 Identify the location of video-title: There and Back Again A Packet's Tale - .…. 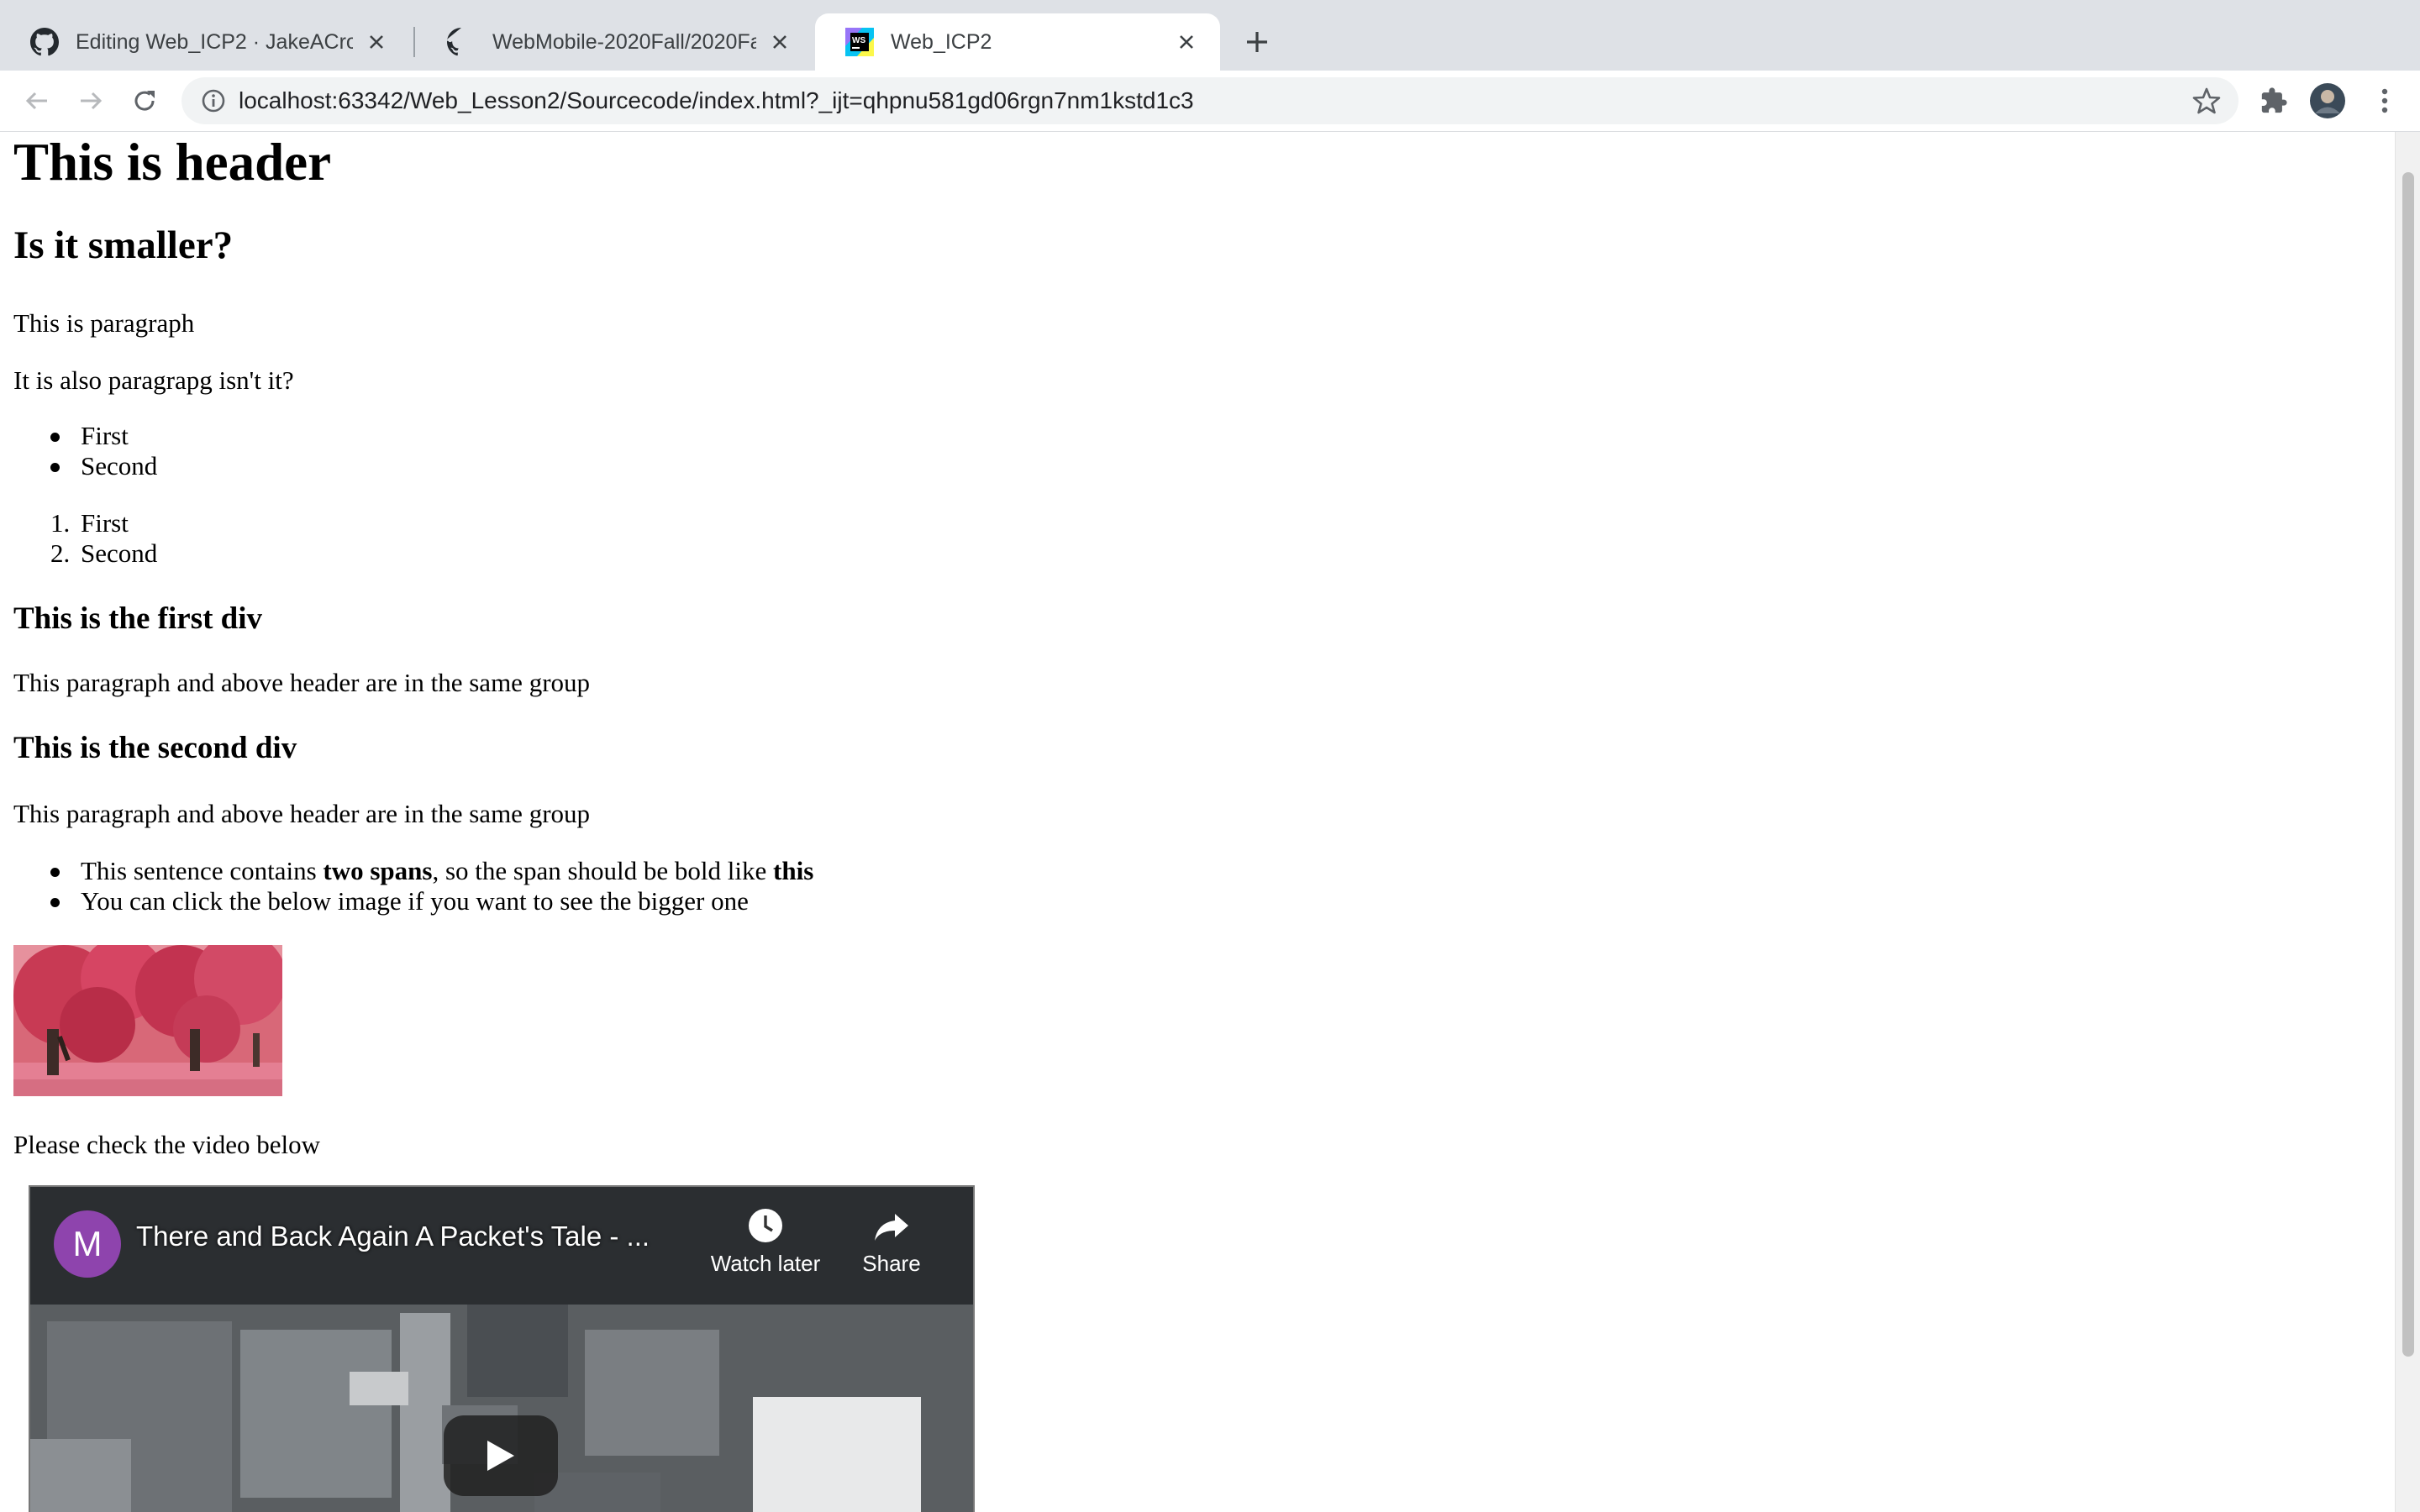
(393, 1236).